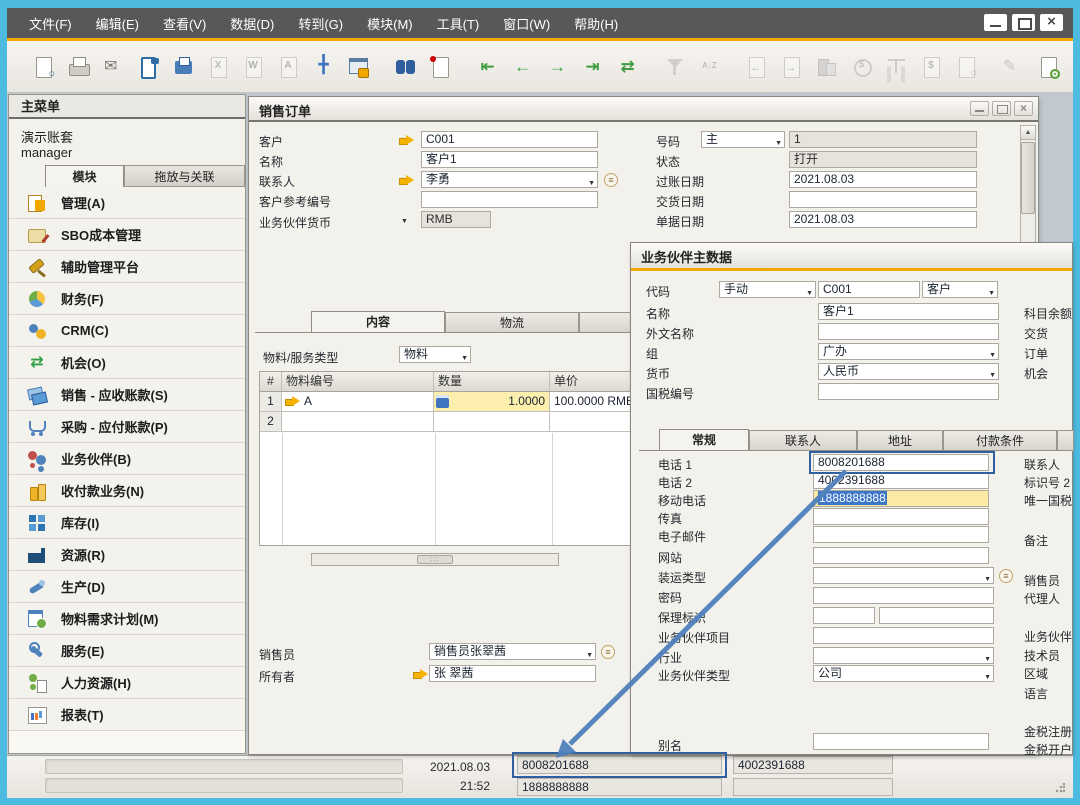 The height and width of the screenshot is (805, 1080). Describe the element at coordinates (709, 67) in the screenshot. I see `sort-icon` at that location.